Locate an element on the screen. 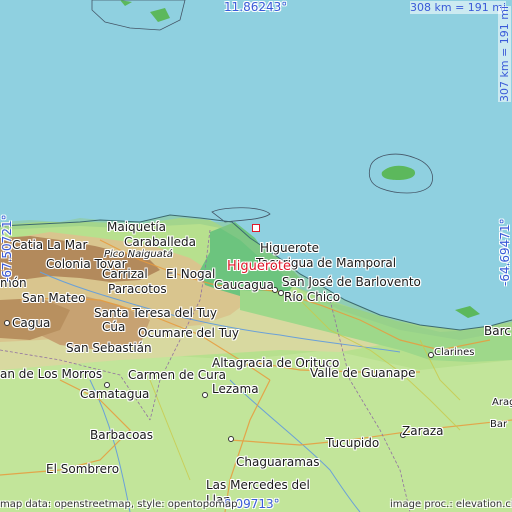 The image size is (512, 512). place-label-catia-la-mar: Catia La Mar is located at coordinates (50, 245).